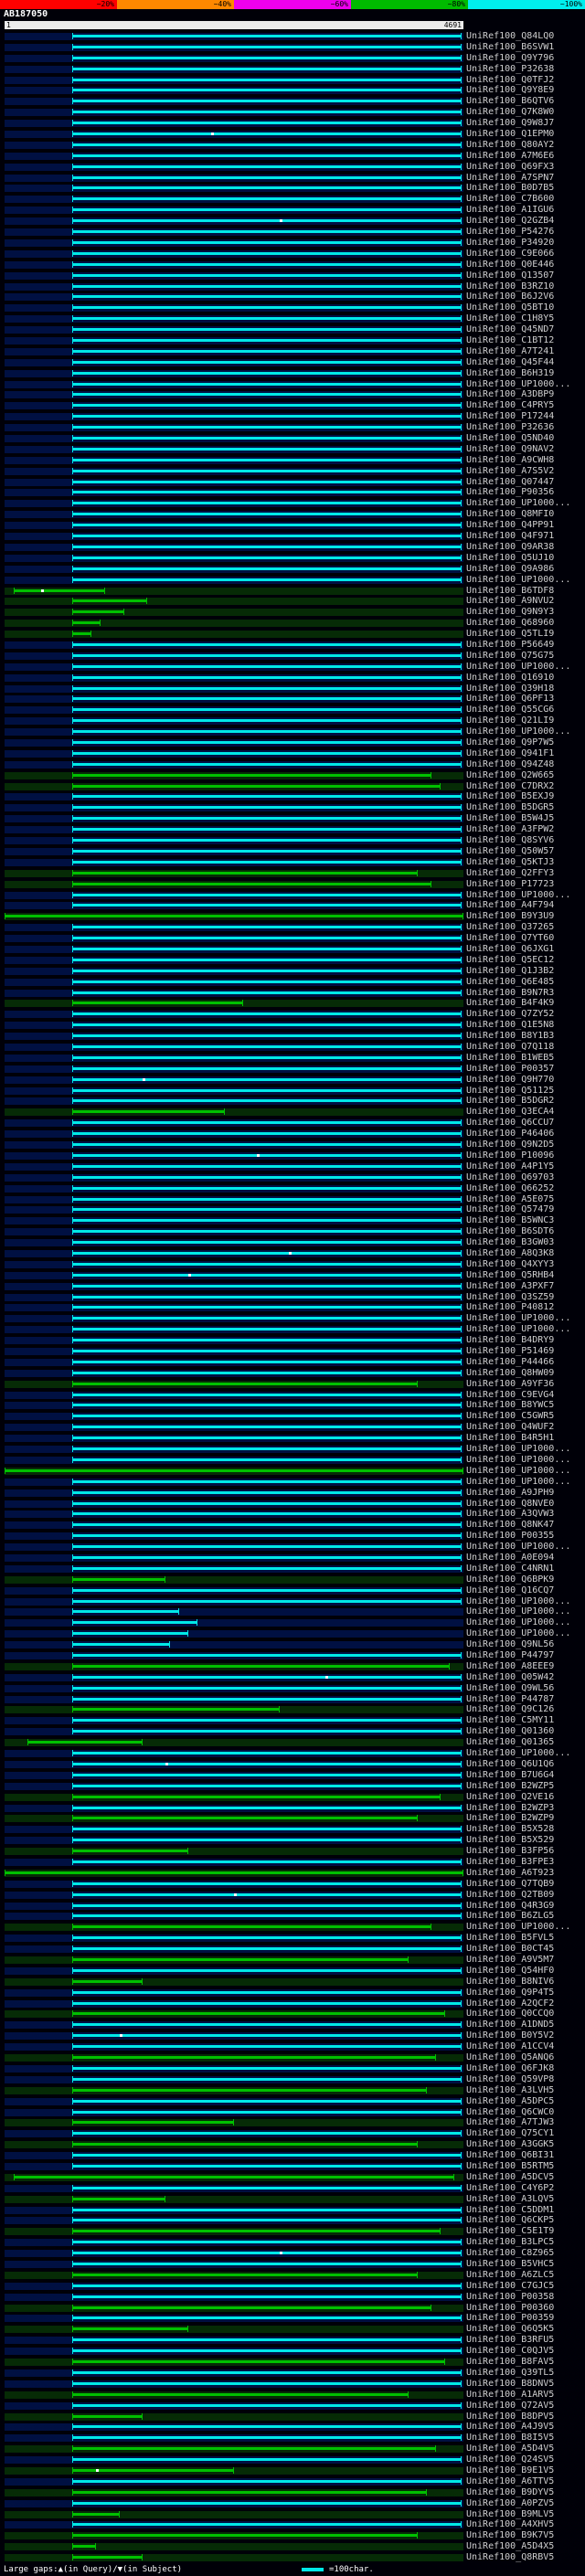 This screenshot has width=585, height=2576. What do you see at coordinates (510, 373) in the screenshot?
I see `hit-label: UniRef100_B6H319` at bounding box center [510, 373].